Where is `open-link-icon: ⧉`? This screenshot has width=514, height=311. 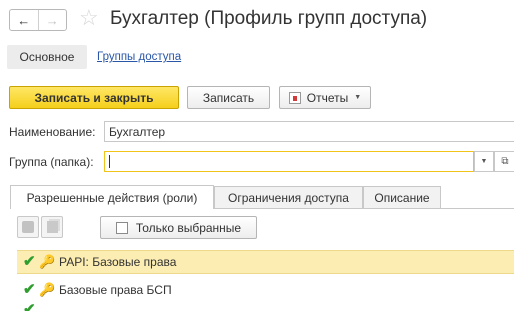
open-link-icon: ⧉ is located at coordinates (505, 161).